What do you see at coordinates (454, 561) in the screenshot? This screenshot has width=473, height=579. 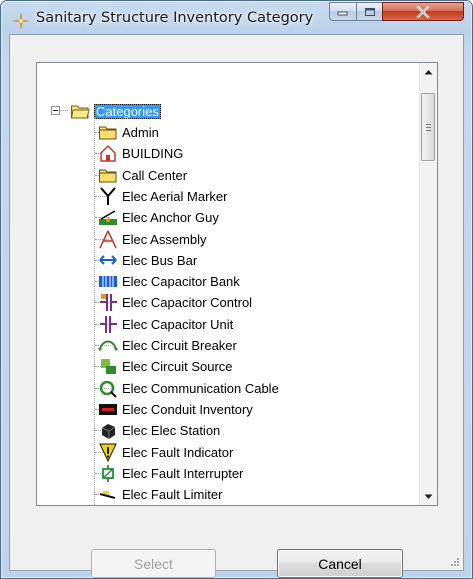 I see `resize-grip-icon` at bounding box center [454, 561].